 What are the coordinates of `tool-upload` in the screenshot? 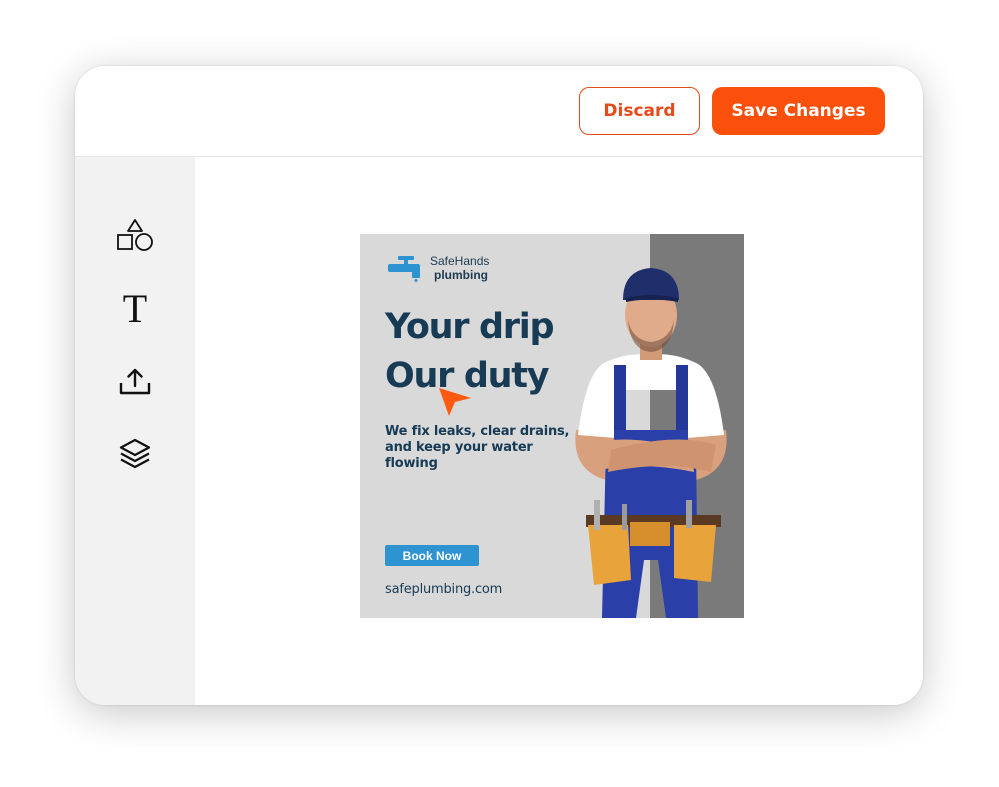 It's located at (135, 381).